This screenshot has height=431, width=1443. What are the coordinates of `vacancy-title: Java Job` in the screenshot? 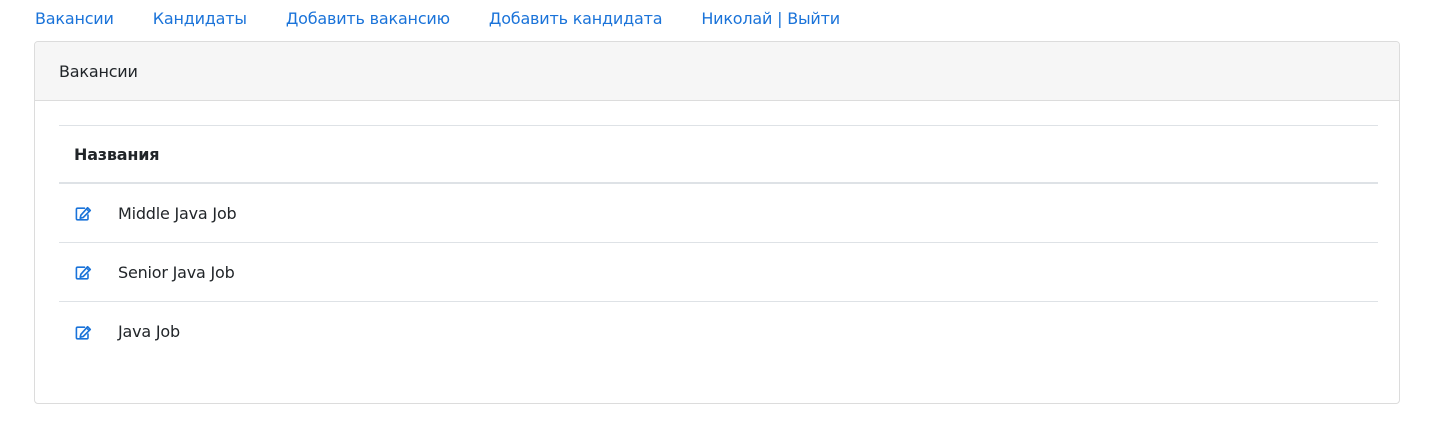 It's located at (149, 331).